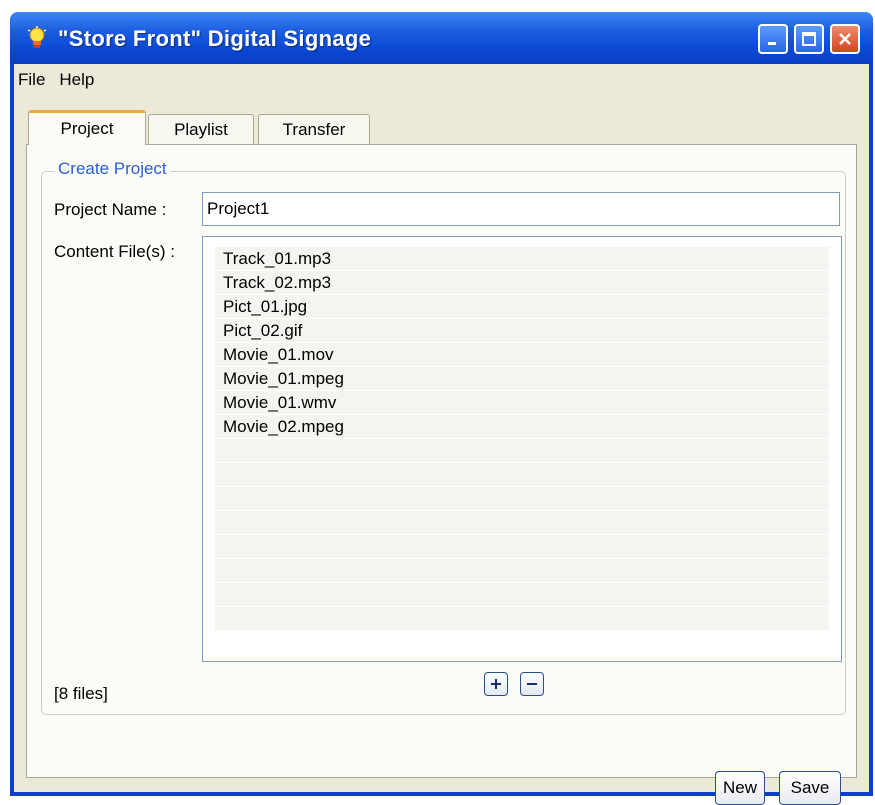  I want to click on title-bar: "Store Front" Digital Signage, so click(441, 38).